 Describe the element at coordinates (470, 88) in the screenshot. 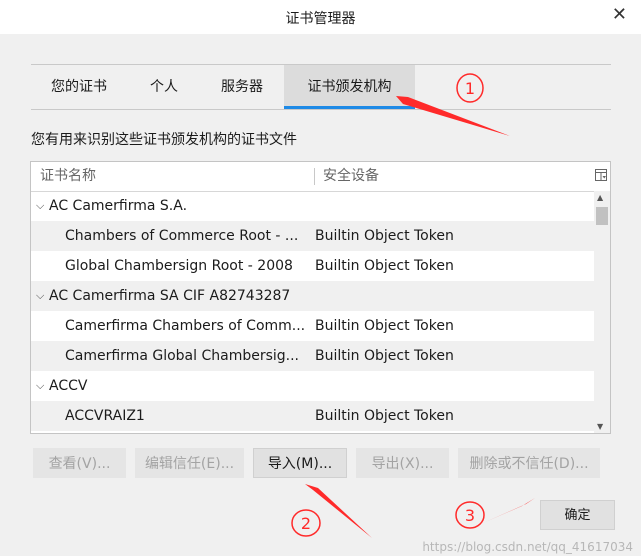

I see `svg-text: 1` at that location.